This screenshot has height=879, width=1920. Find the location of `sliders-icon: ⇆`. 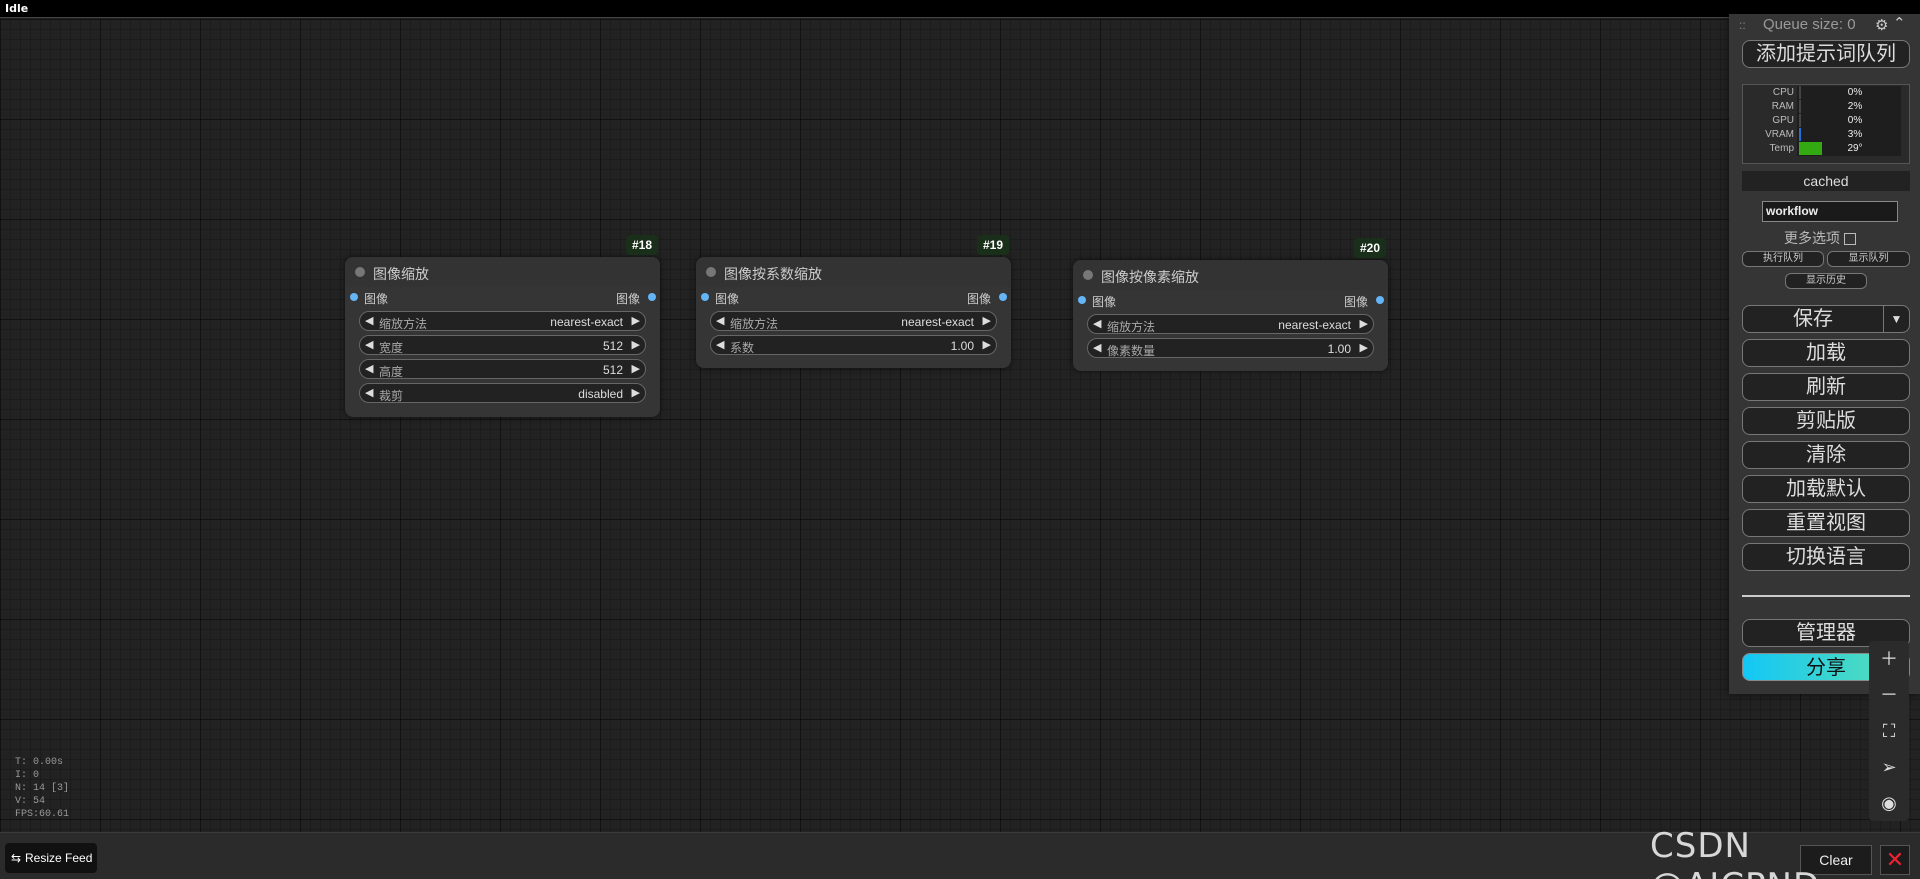

sliders-icon: ⇆ is located at coordinates (16, 858).